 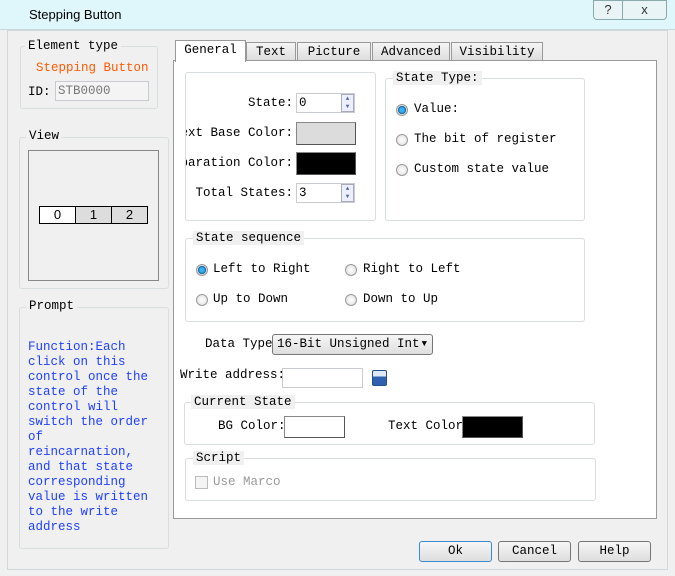 I want to click on tab-visibility: Visibility, so click(x=497, y=51).